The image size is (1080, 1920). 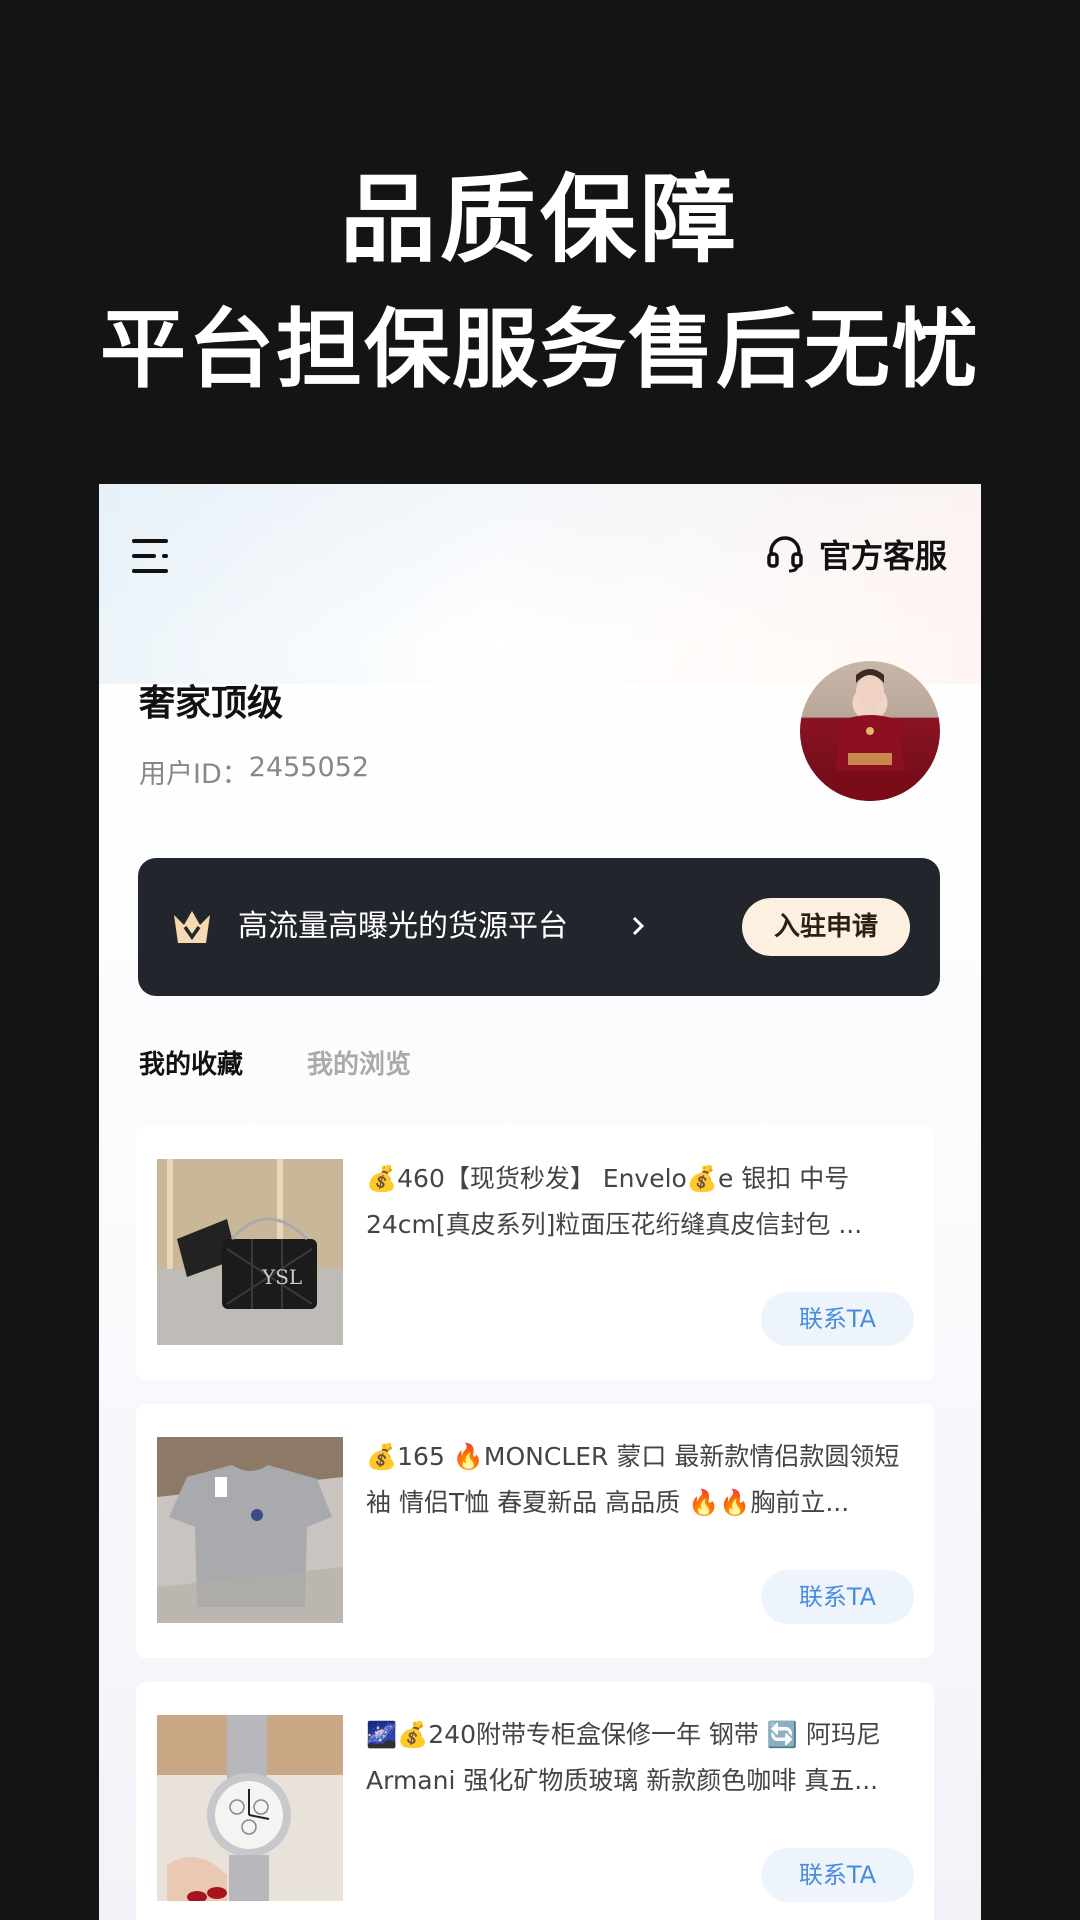 I want to click on user-id: 用户ID： 2455052, so click(x=254, y=771).